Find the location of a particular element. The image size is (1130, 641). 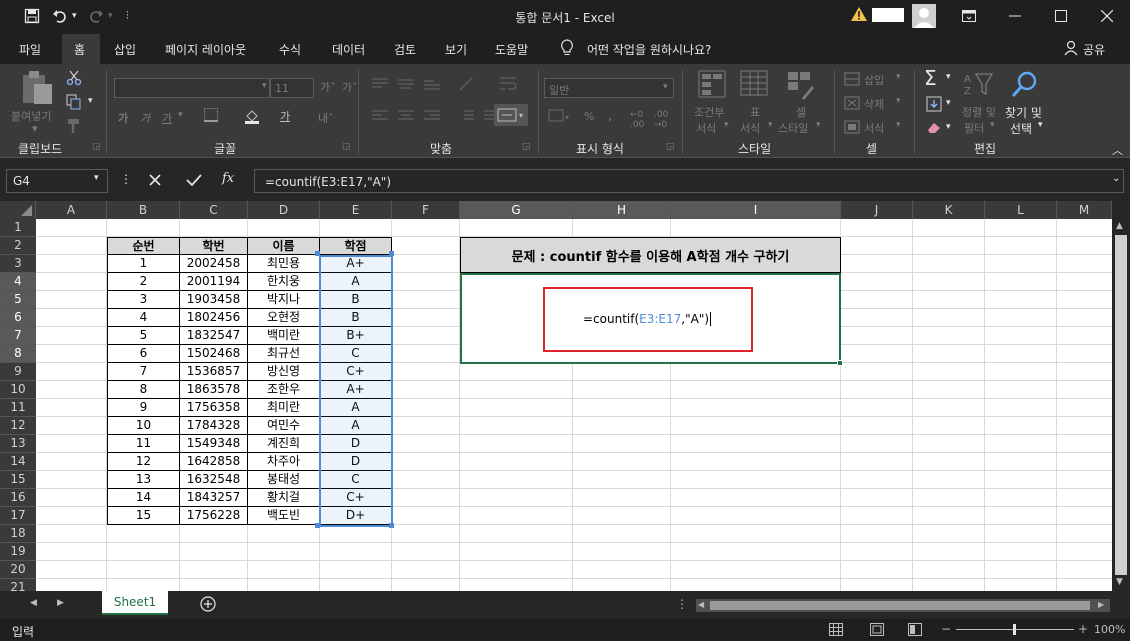

bold-icon: 가 is located at coordinates (123, 118).